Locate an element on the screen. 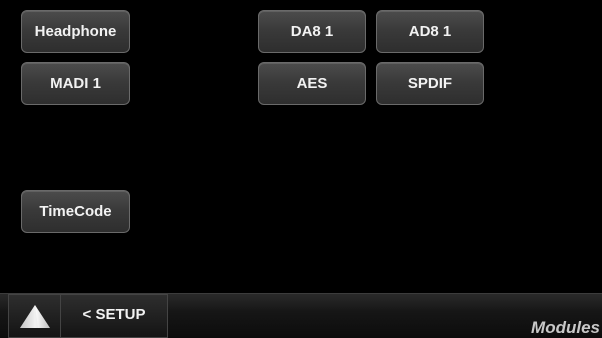 The image size is (602, 338). aes-module-label: AES is located at coordinates (312, 83).